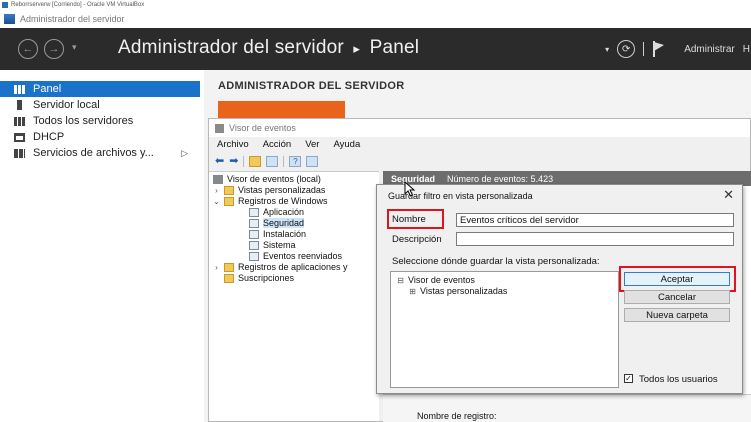 The width and height of the screenshot is (751, 422). What do you see at coordinates (19, 137) in the screenshot?
I see `dhcp-icon` at bounding box center [19, 137].